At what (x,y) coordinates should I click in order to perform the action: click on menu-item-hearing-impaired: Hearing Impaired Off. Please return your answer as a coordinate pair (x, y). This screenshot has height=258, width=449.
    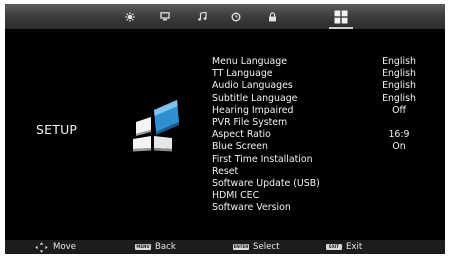
    Looking at the image, I should click on (317, 111).